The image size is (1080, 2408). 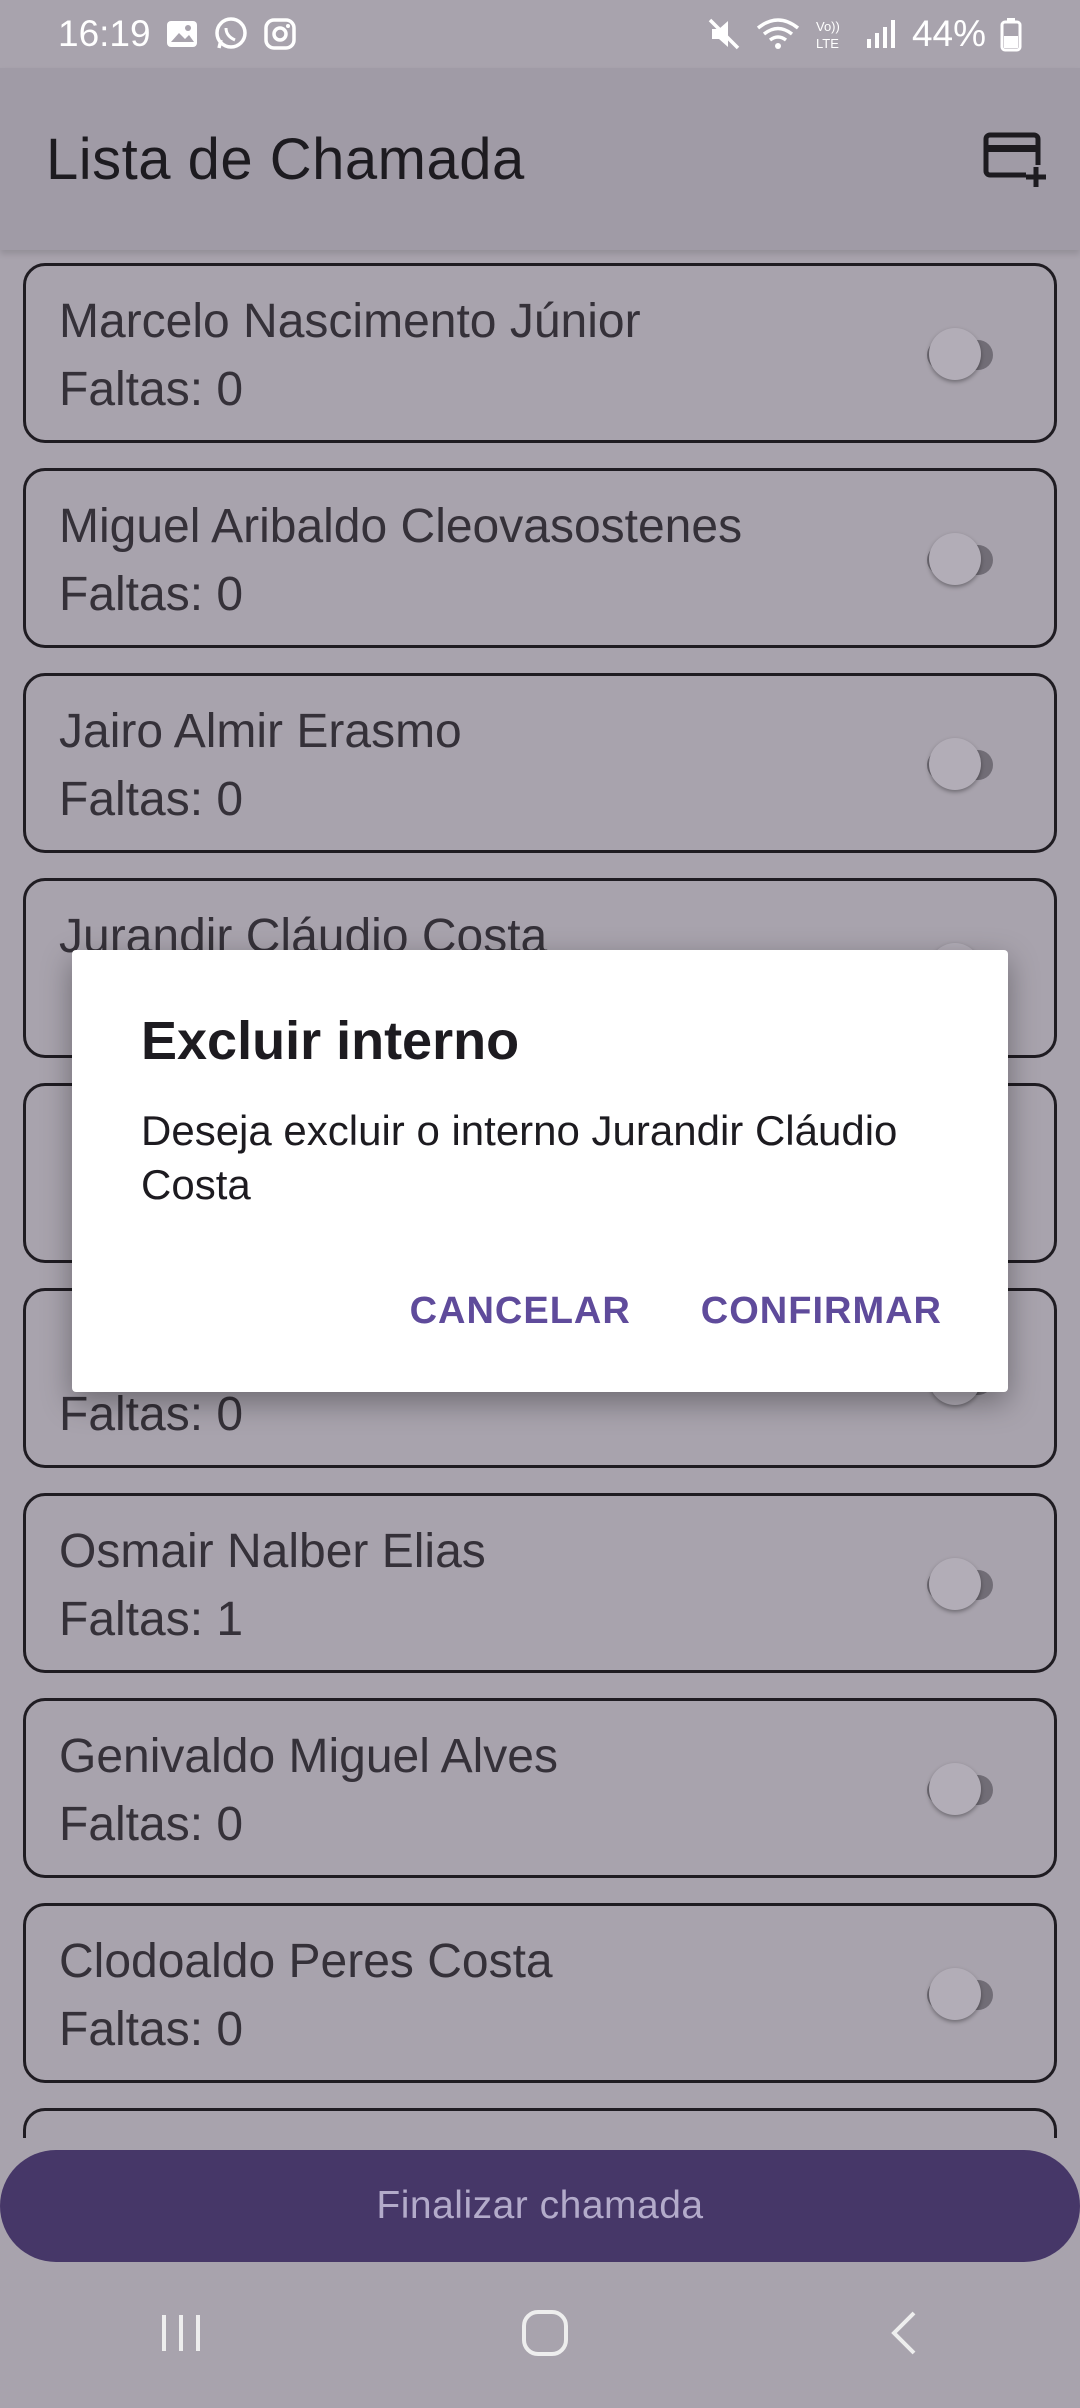 I want to click on list-item: Miguel Aribaldo Cleovasostenes Faltas: 0, so click(x=540, y=558).